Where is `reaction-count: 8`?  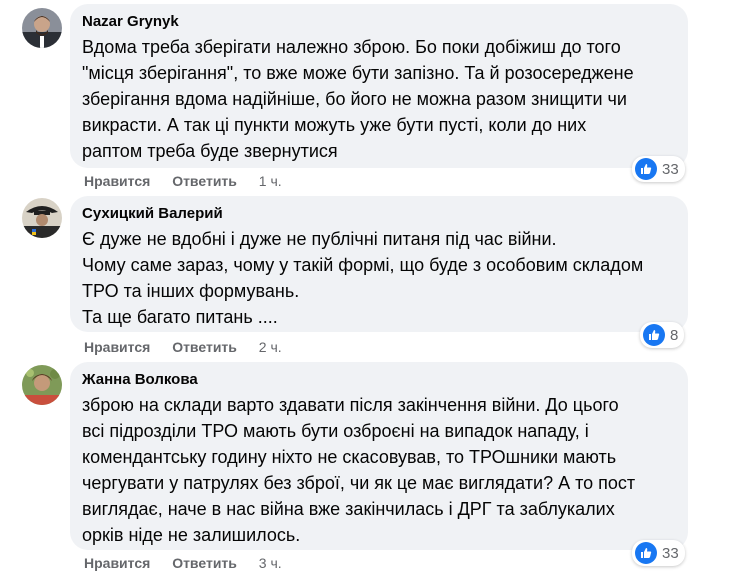 reaction-count: 8 is located at coordinates (662, 335).